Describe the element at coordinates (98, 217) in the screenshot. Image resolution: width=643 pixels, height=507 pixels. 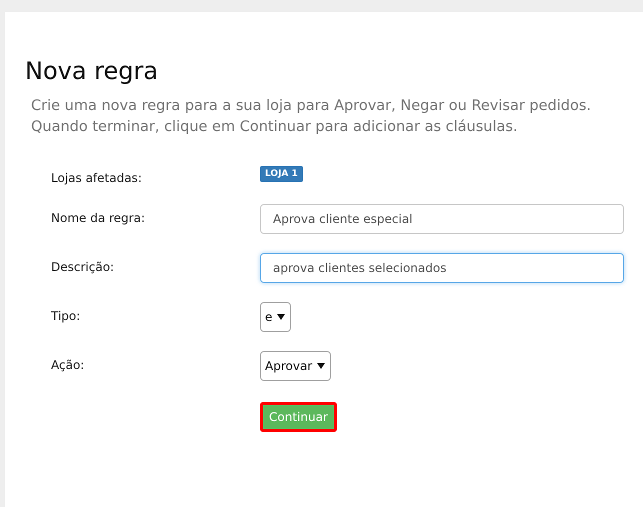
I see `field-label: Nome da regra:` at that location.